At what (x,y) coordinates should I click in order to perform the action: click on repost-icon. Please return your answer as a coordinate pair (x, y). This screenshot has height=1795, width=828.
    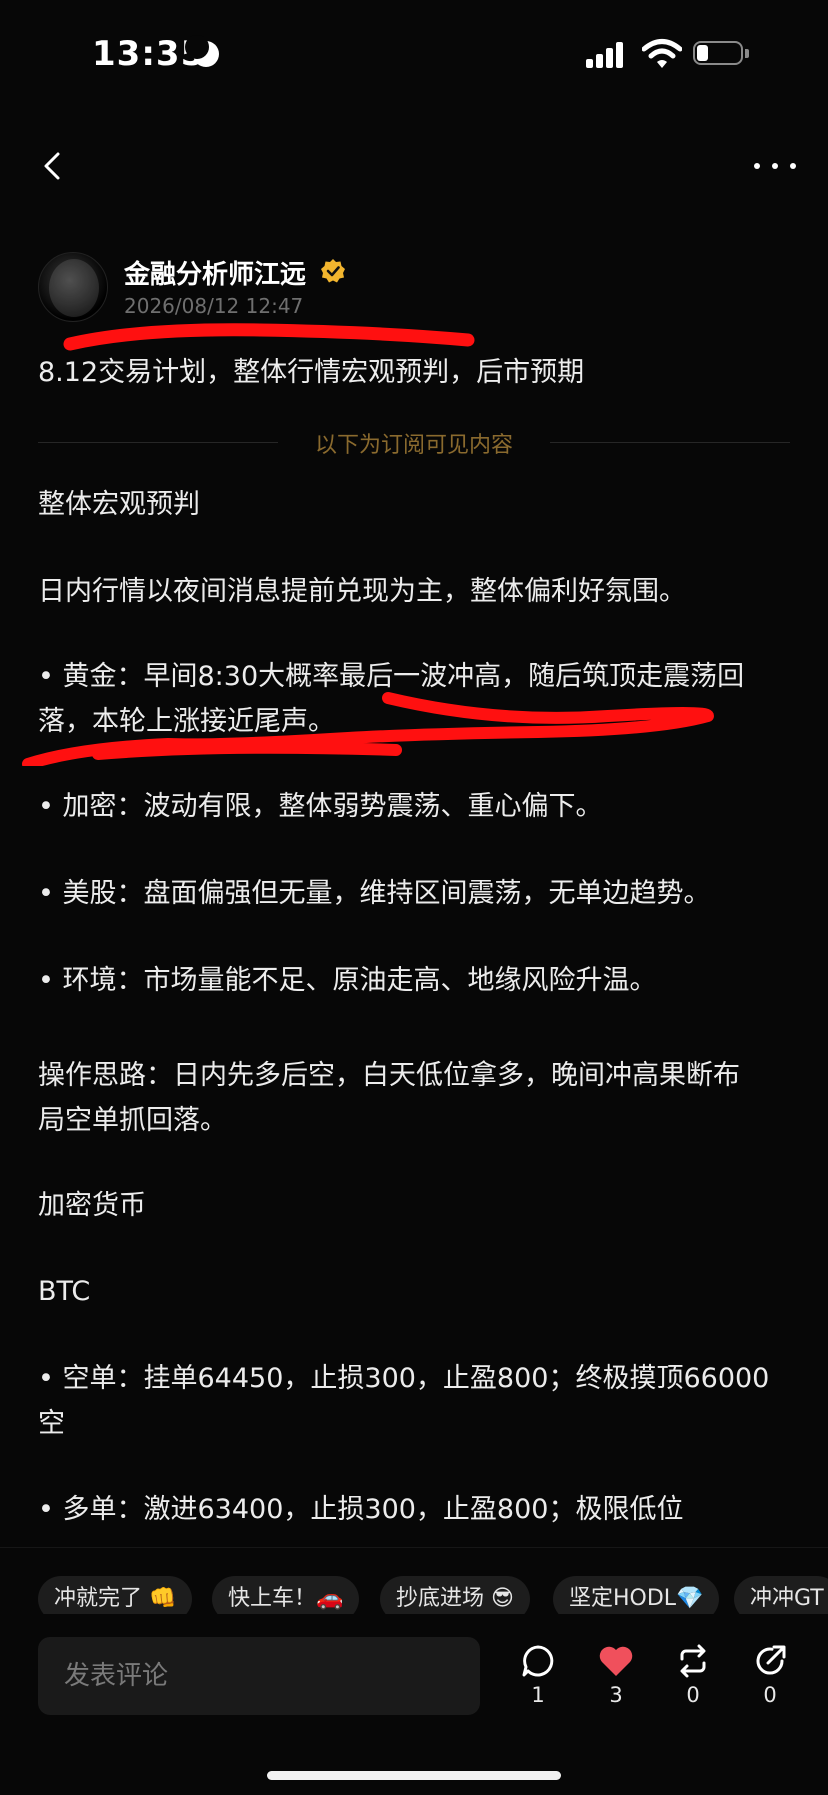
    Looking at the image, I should click on (693, 1661).